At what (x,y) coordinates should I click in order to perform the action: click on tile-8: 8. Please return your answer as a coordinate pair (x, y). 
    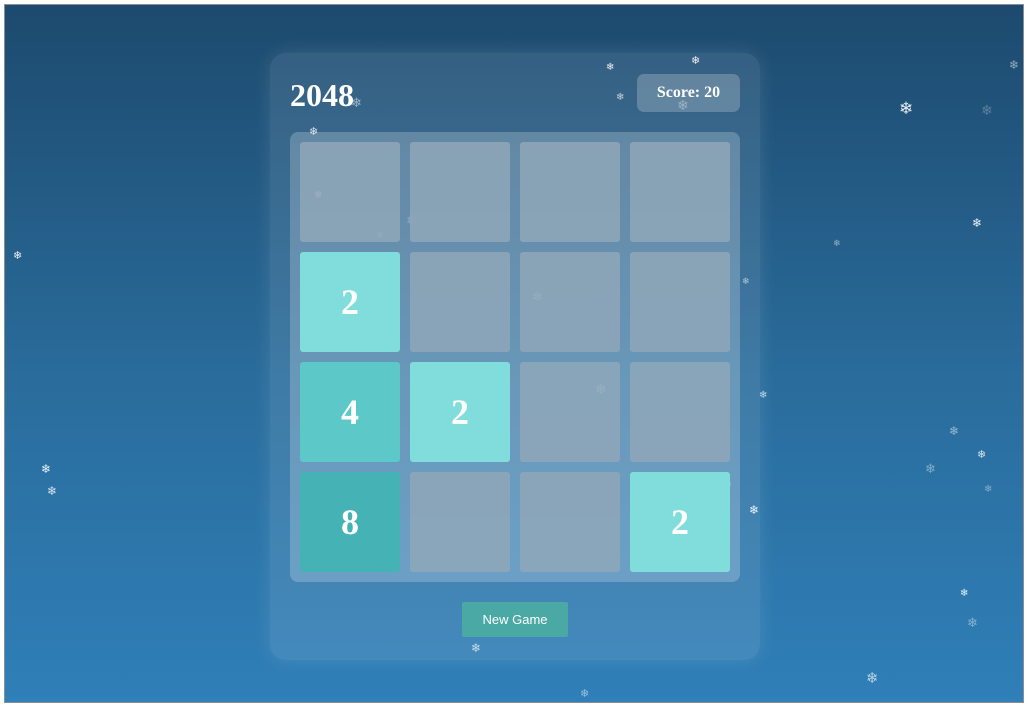
    Looking at the image, I should click on (350, 522).